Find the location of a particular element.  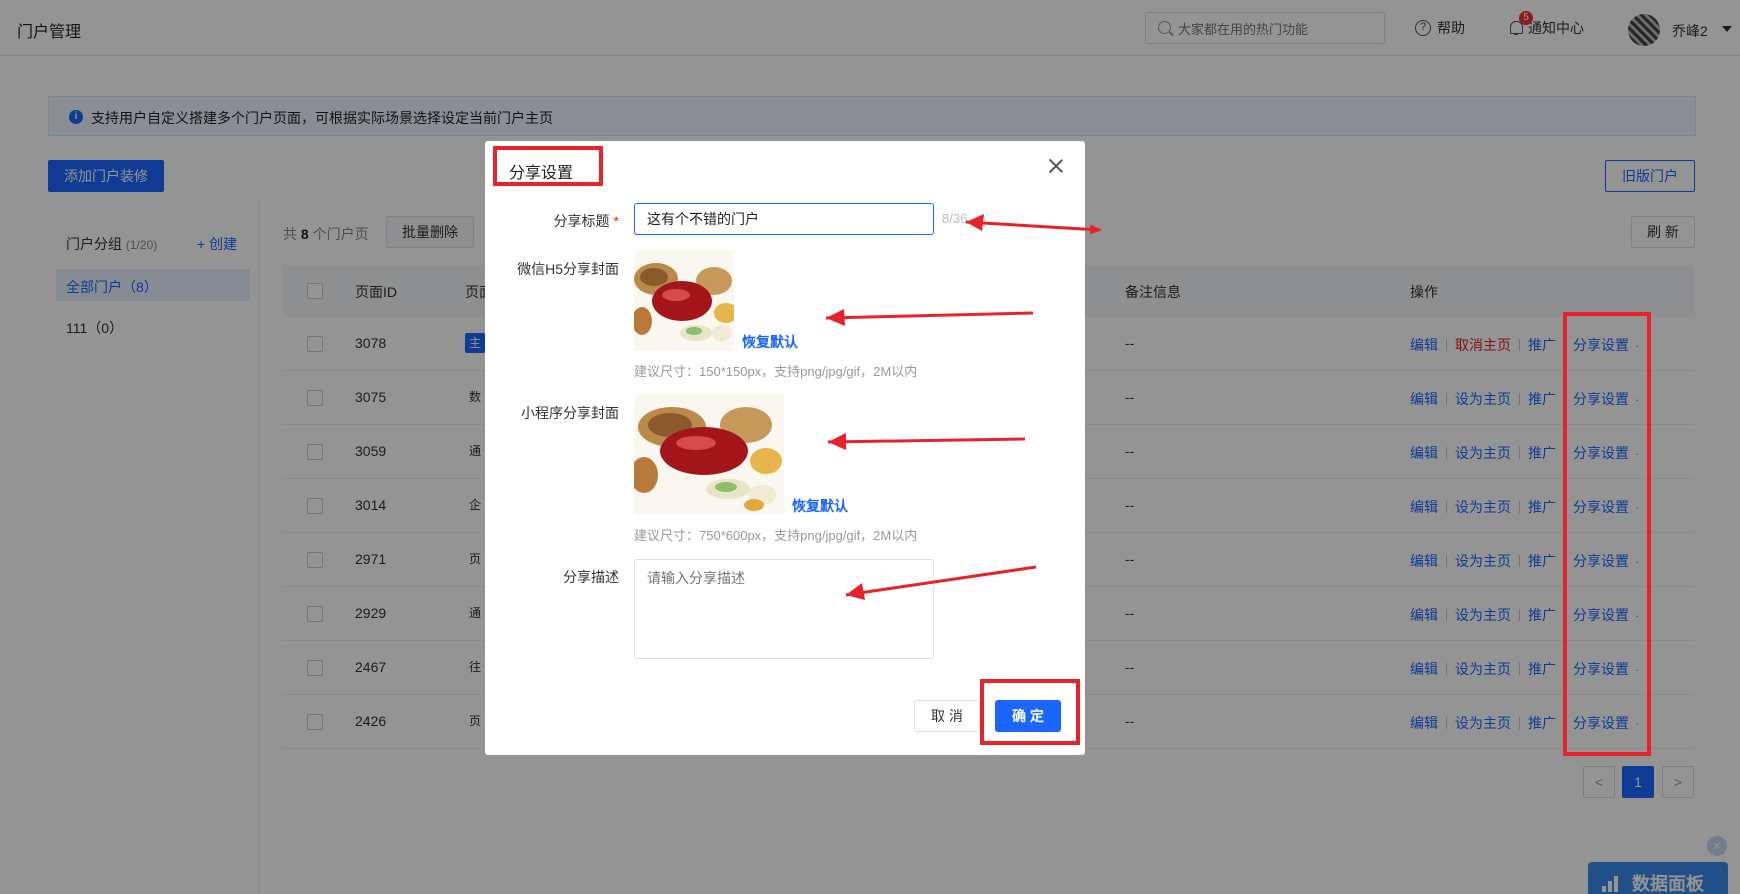

arrow-share-title is located at coordinates (1033, 227).